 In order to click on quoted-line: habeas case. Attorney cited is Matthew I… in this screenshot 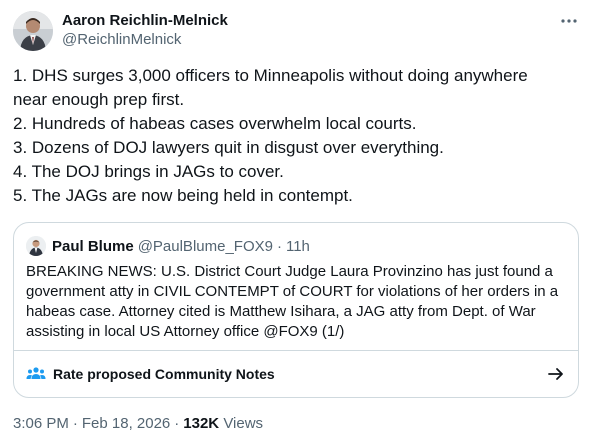, I will do `click(281, 311)`.